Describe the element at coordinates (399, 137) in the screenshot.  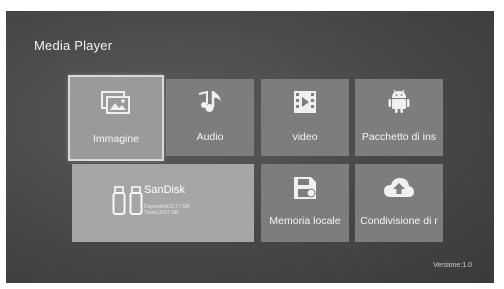
I see `tile-package-label: Pacchetto di ins` at that location.